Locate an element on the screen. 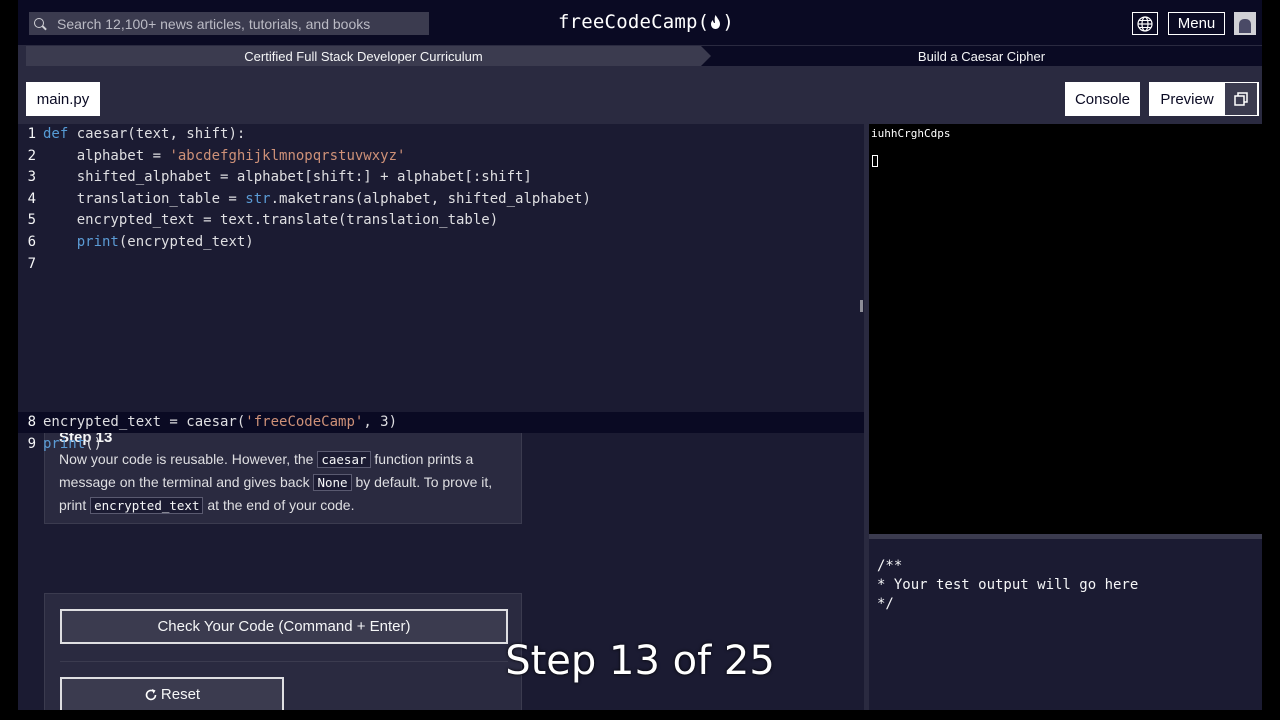  code-line: 6 print(encrypted_text) is located at coordinates (441, 242).